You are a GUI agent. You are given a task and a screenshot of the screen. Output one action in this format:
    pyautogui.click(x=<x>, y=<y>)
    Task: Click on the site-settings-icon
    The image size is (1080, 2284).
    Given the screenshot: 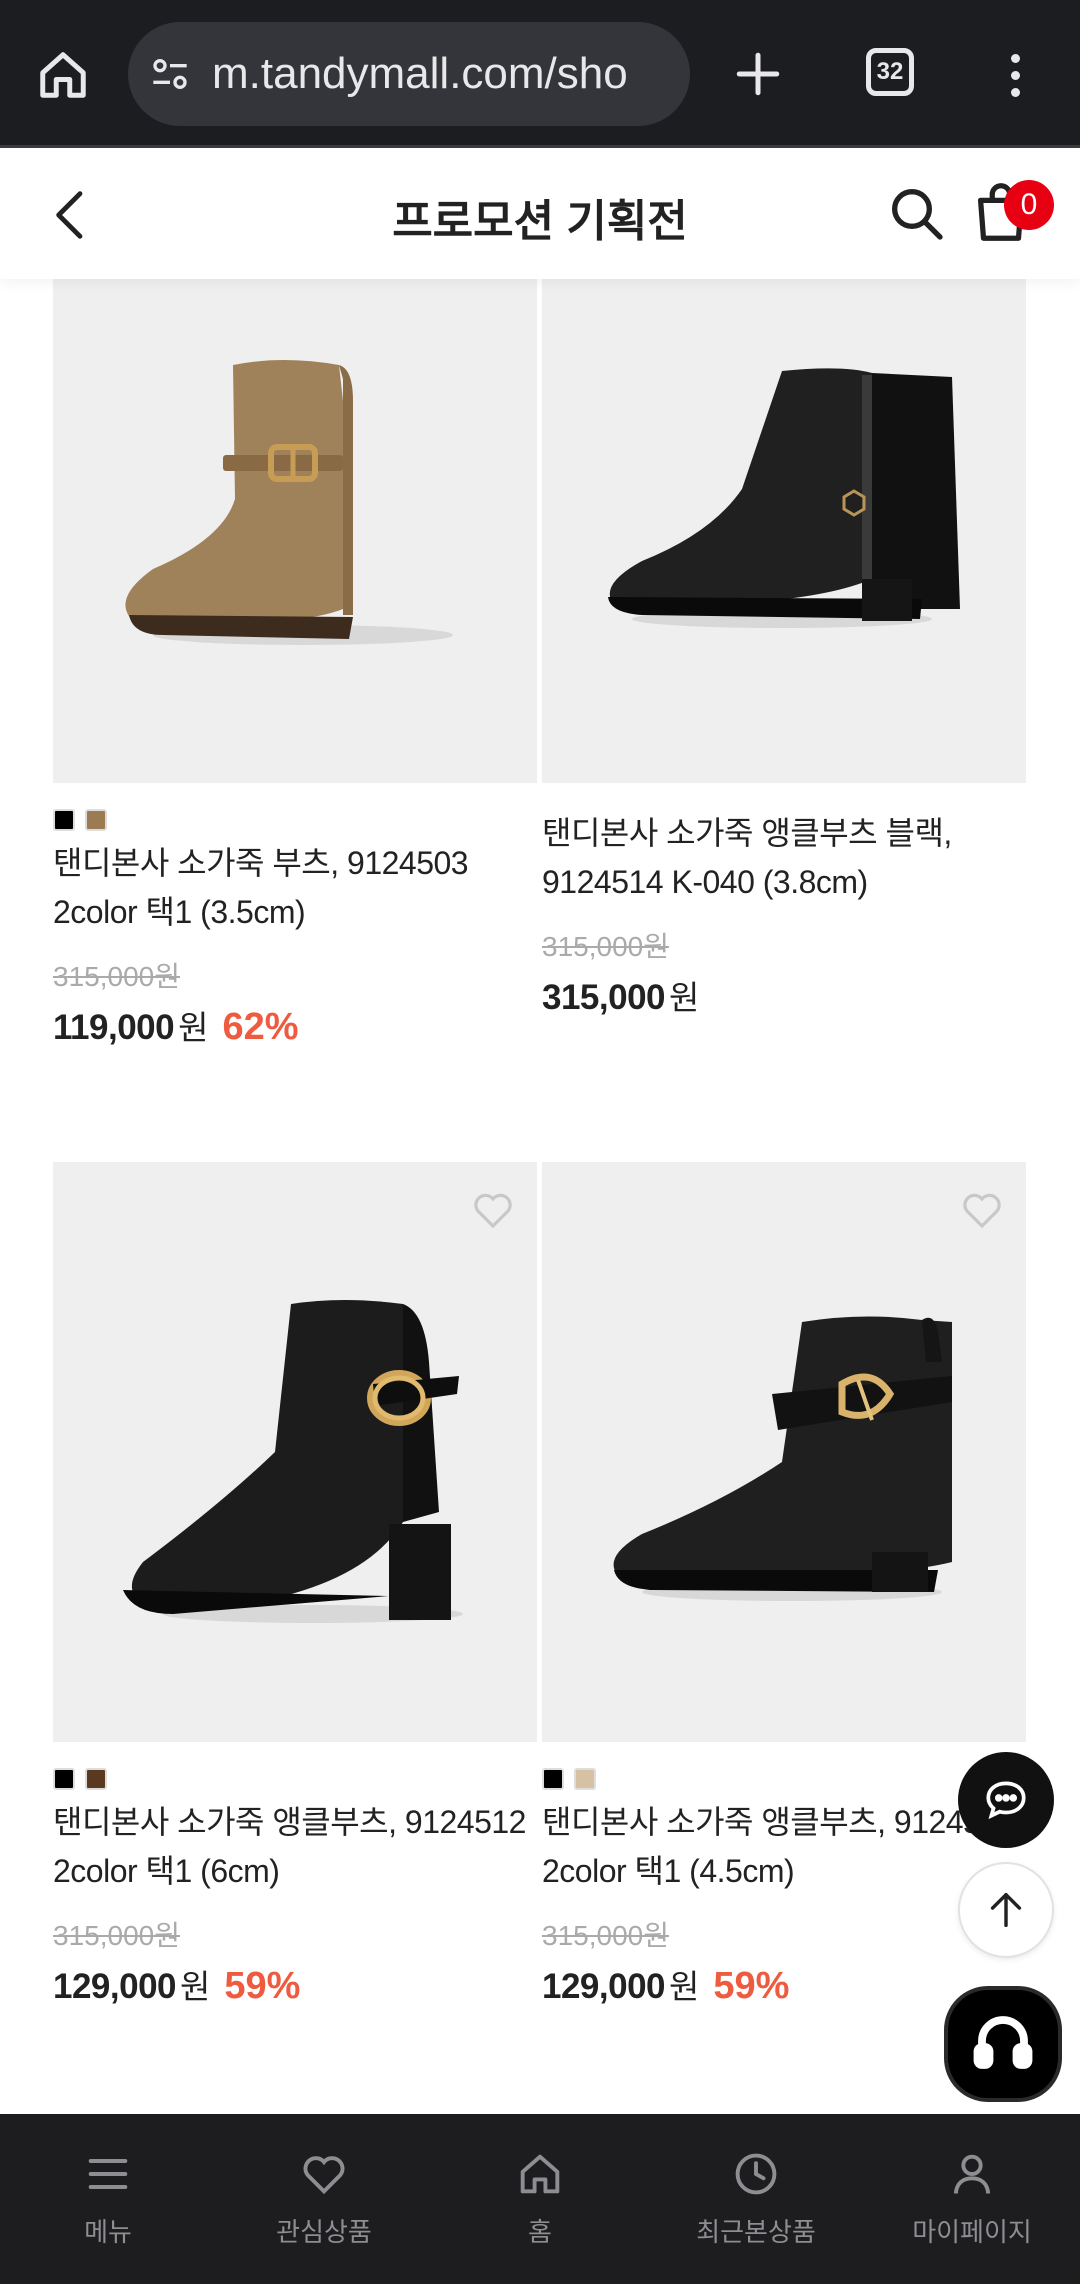 What is the action you would take?
    pyautogui.click(x=170, y=74)
    